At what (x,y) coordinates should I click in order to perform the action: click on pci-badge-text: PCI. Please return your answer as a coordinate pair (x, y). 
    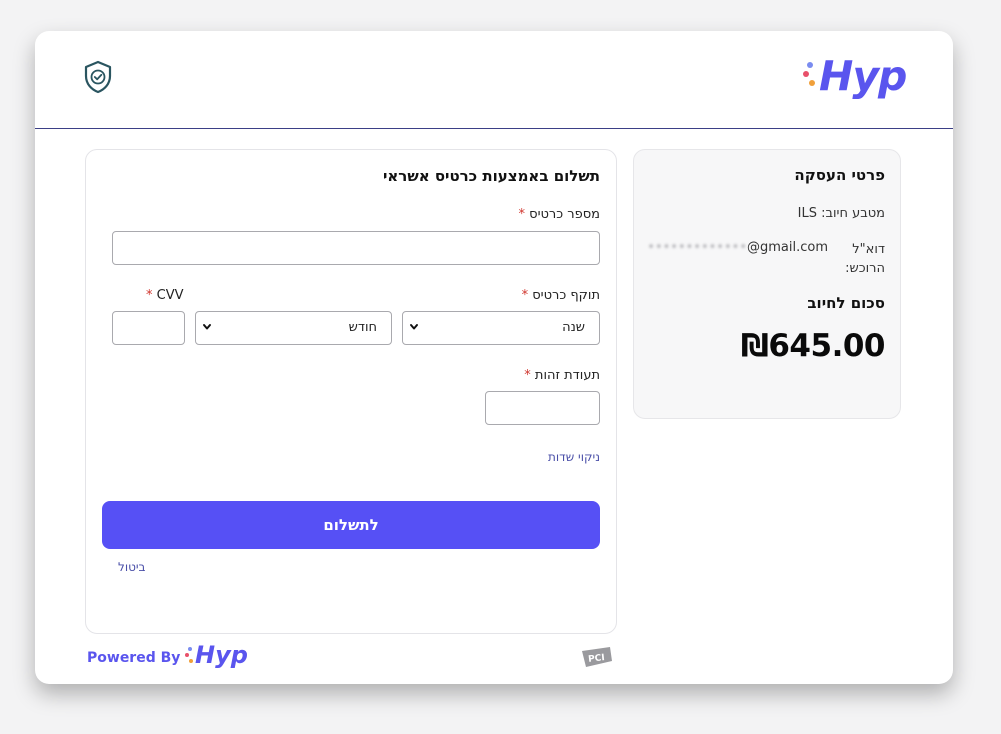
    Looking at the image, I should click on (597, 659).